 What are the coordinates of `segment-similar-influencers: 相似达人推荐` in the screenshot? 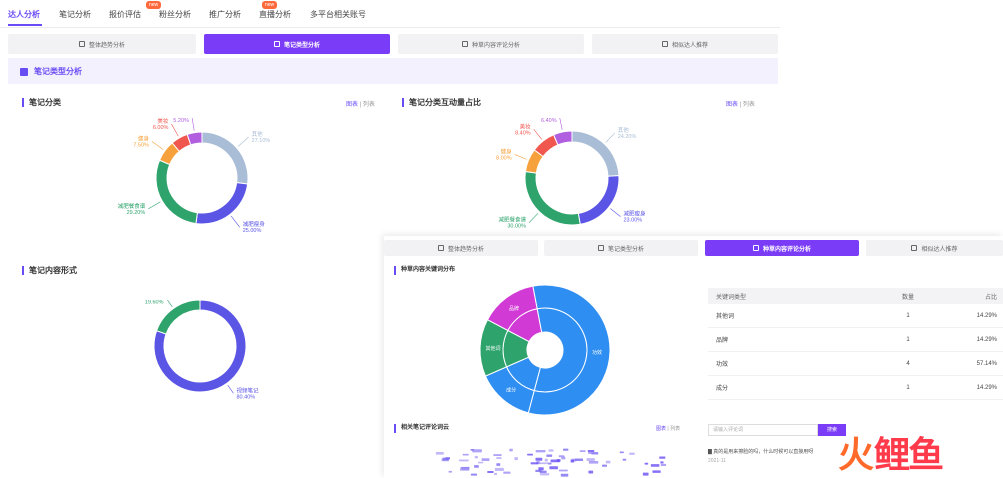 It's located at (685, 44).